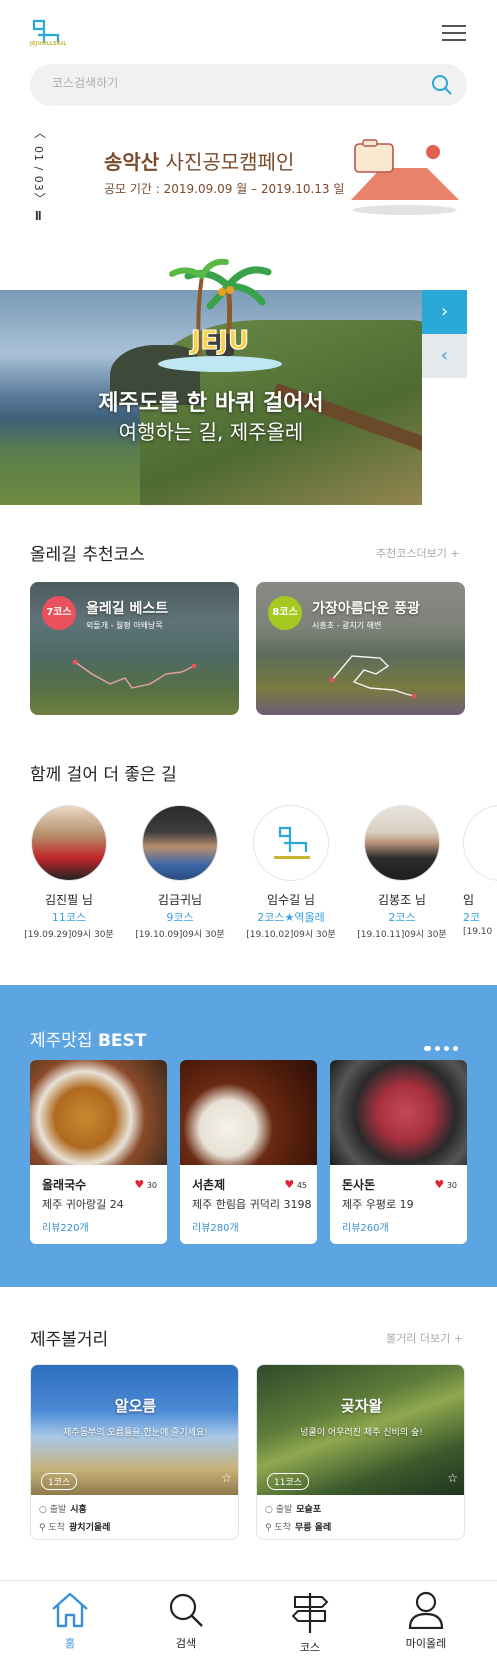  What do you see at coordinates (360, 648) in the screenshot?
I see `course-card: 8코스 가장아름다운 풍광 시흥초 - 광치기 해변` at bounding box center [360, 648].